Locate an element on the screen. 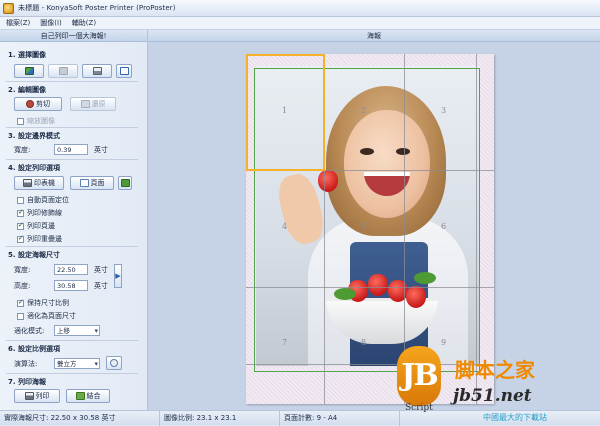 This screenshot has height=426, width=600. settings-icon is located at coordinates (114, 363).